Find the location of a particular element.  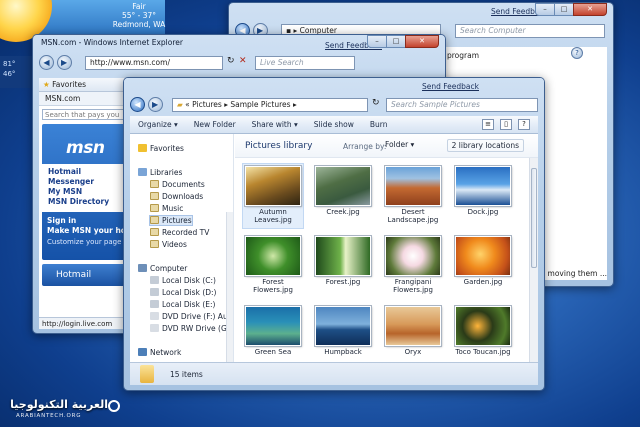

drive-icon is located at coordinates (154, 292).